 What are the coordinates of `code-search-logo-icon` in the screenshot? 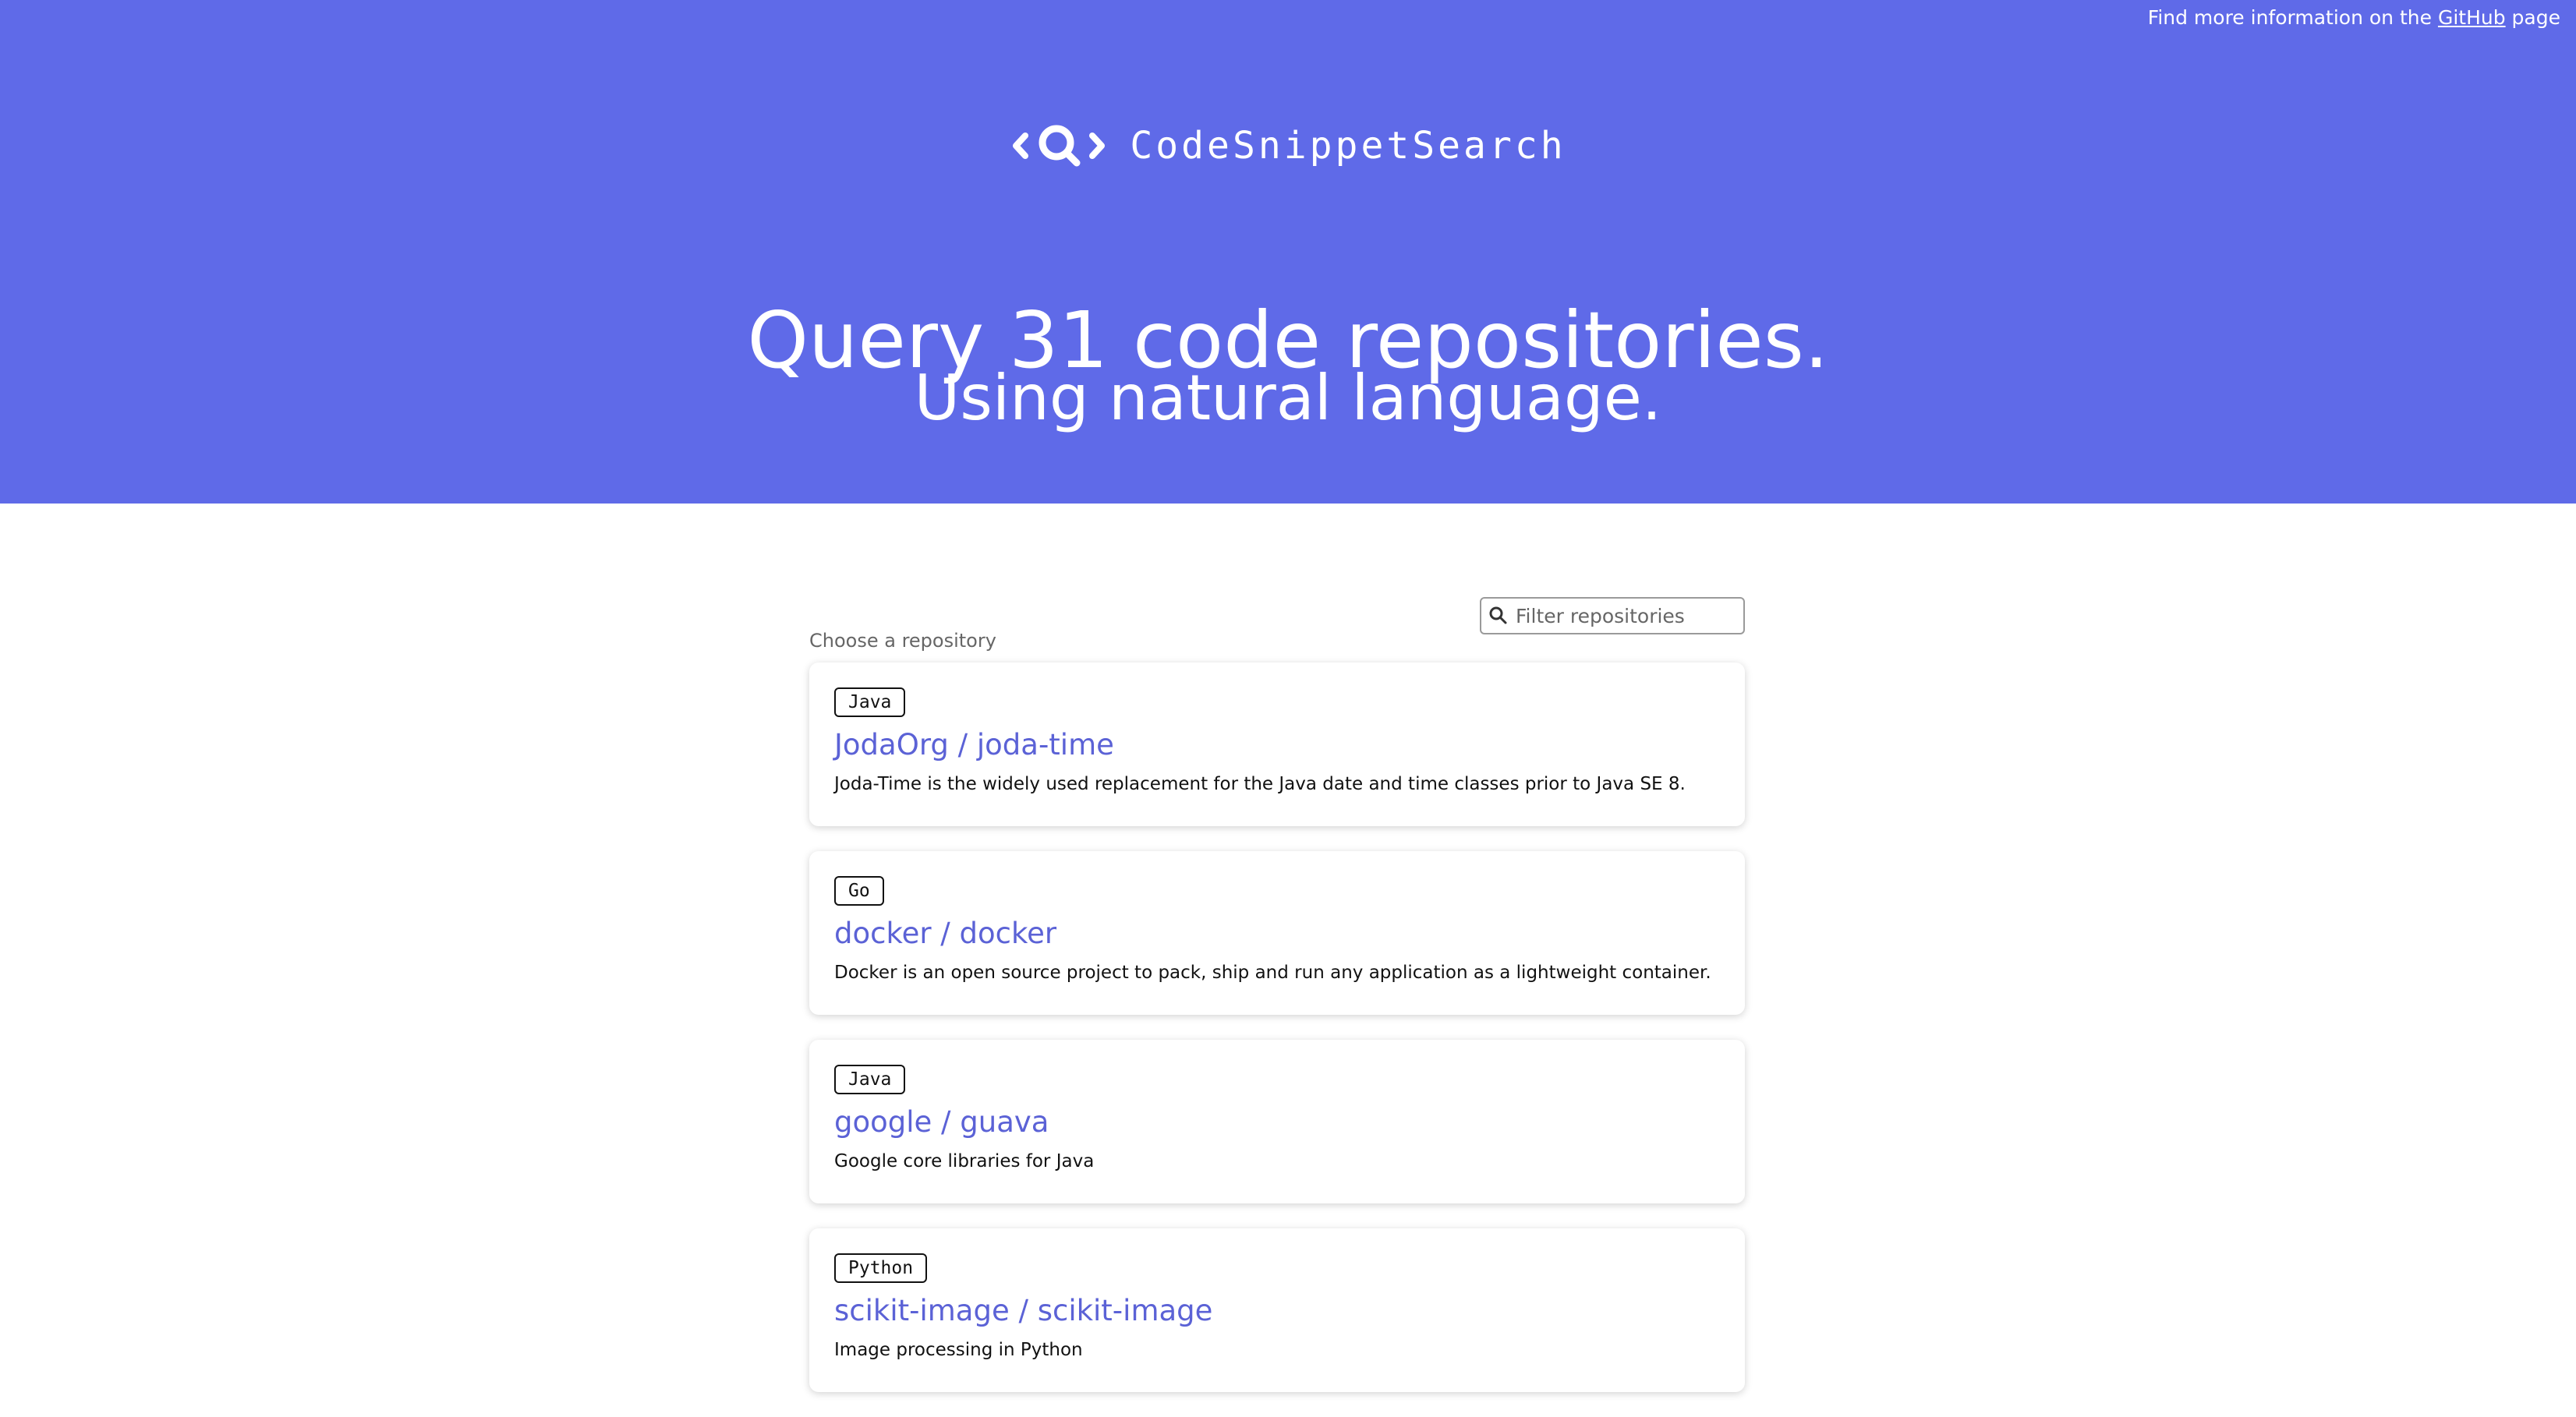 It's located at (1059, 146).